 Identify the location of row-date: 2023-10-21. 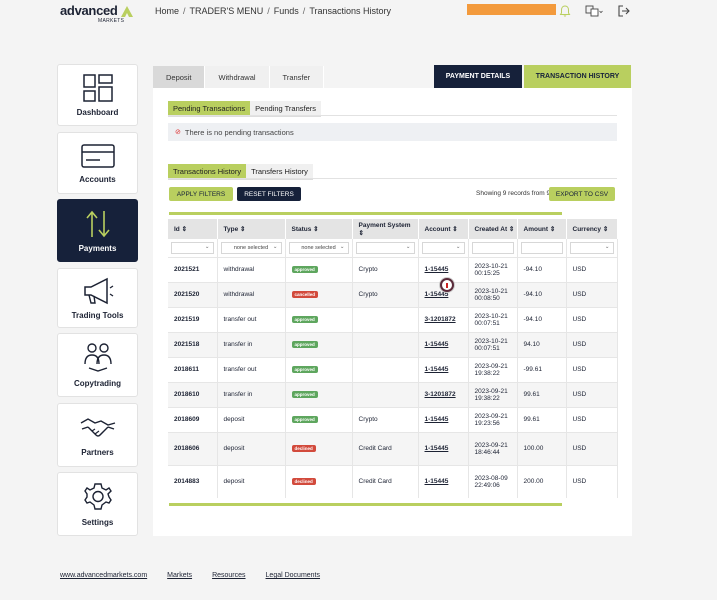
(491, 341).